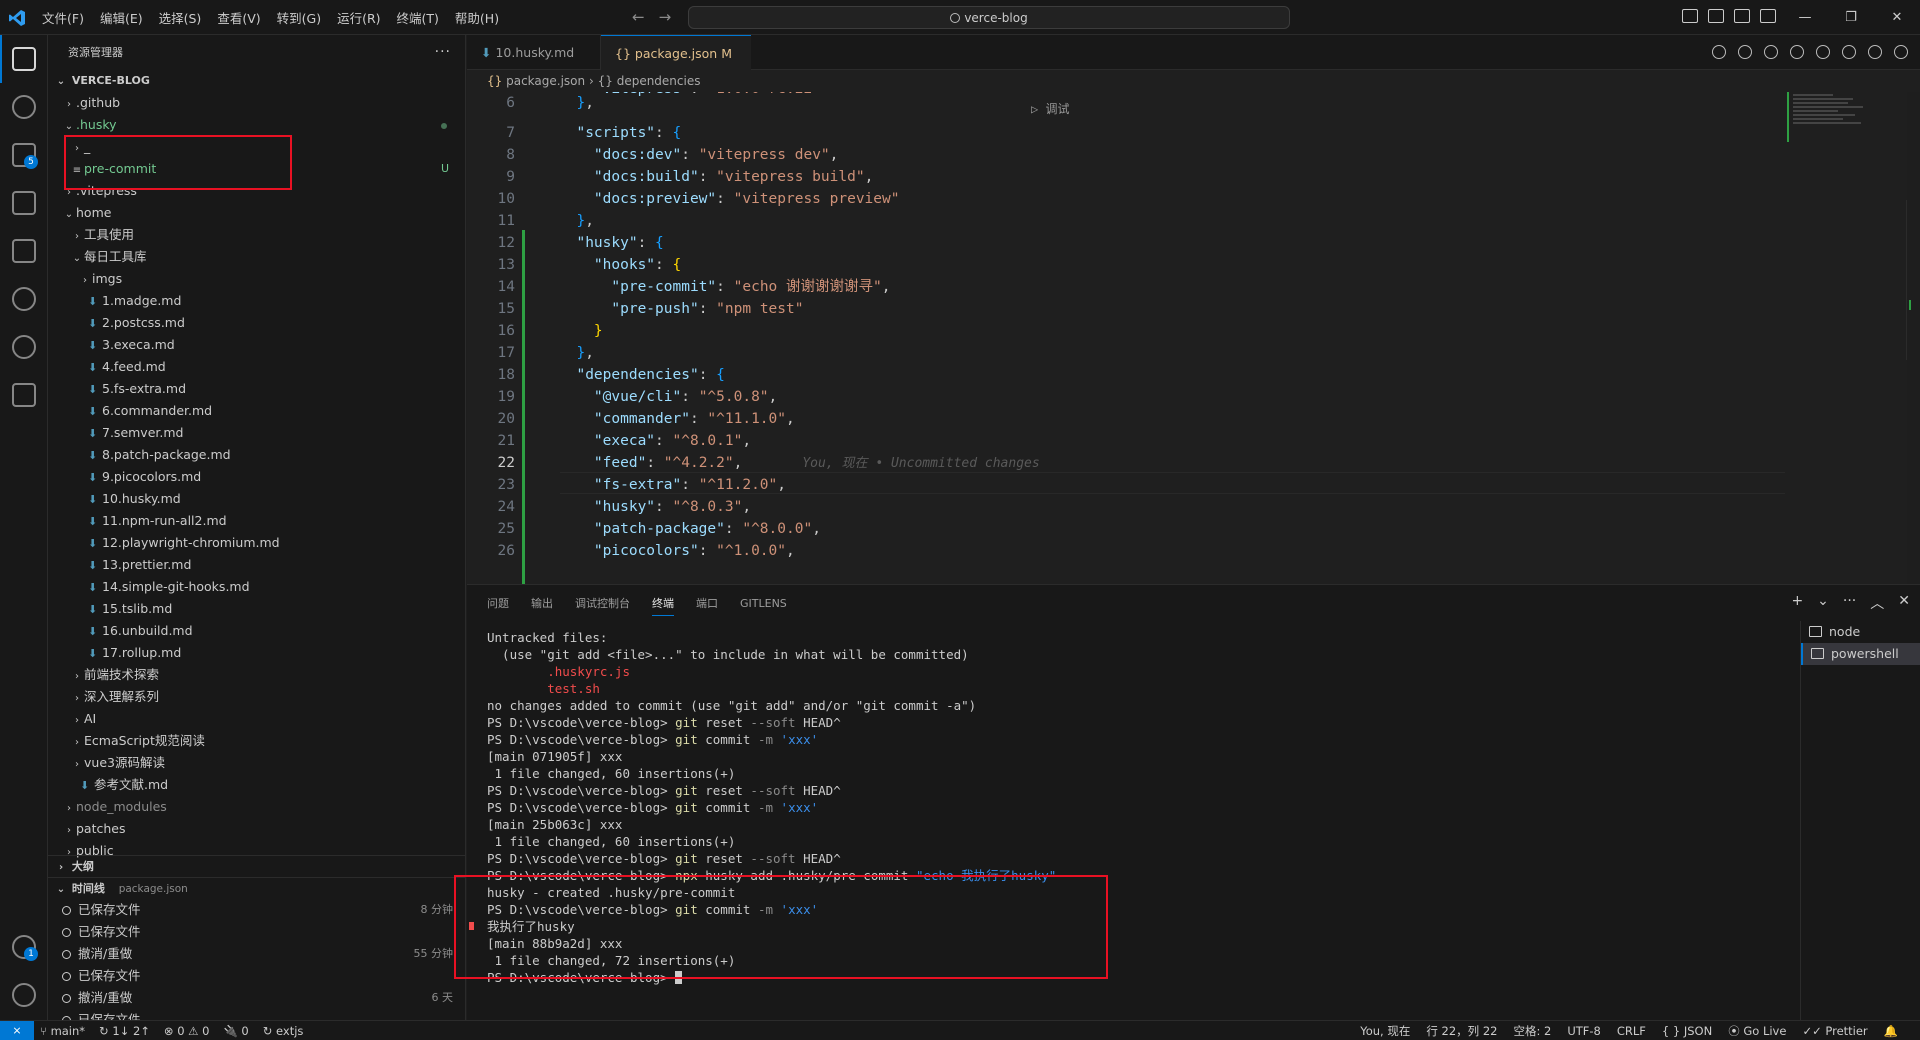 This screenshot has height=1040, width=1920. I want to click on back-arrow-icon: ←, so click(638, 17).